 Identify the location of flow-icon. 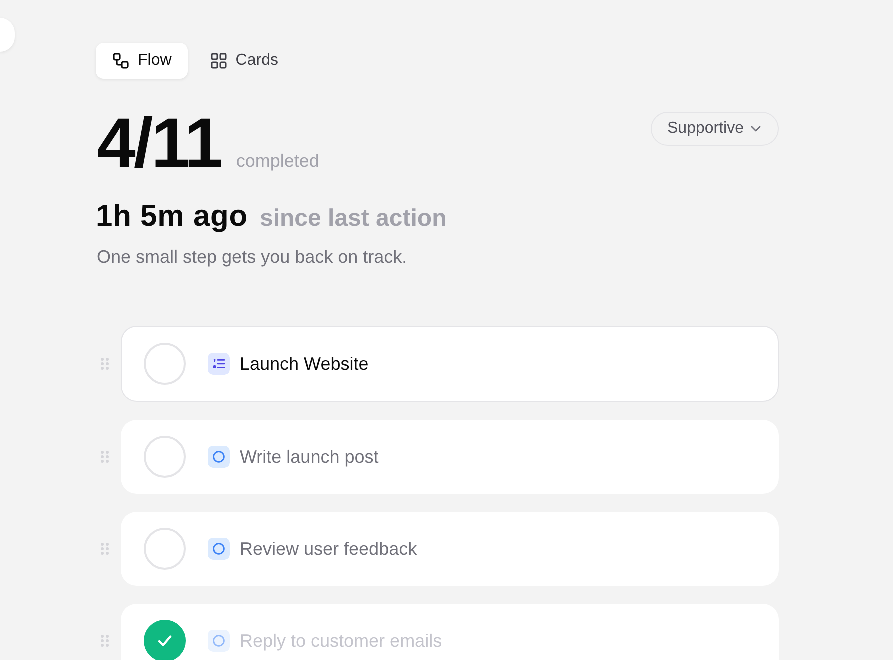
(121, 61).